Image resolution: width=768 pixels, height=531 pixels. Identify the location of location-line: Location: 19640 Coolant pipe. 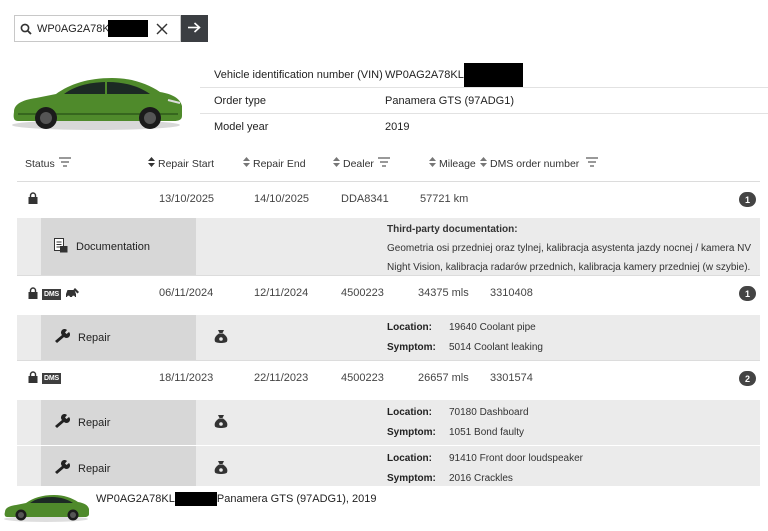
(573, 328).